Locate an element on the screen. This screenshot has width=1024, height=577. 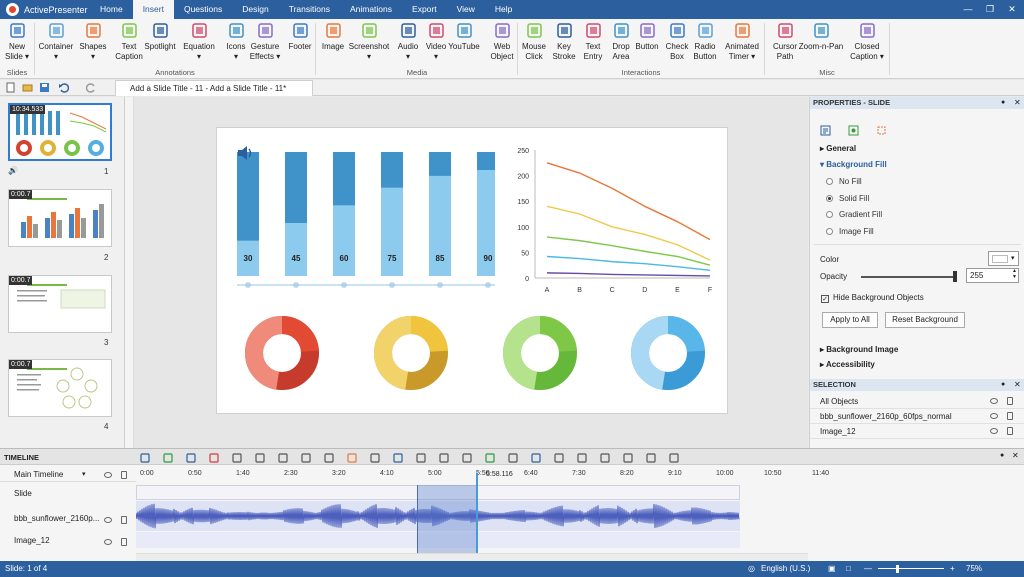
youtube-button: YouTube is located at coordinates (464, 37).